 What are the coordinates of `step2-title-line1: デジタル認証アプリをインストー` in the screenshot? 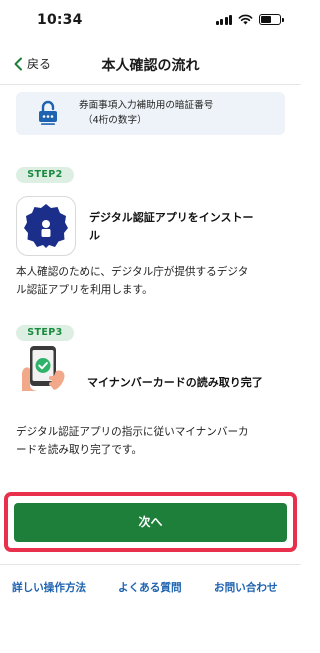 It's located at (171, 217).